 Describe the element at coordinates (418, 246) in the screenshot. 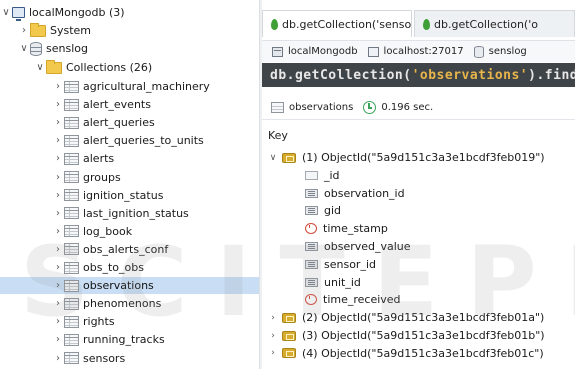

I see `field-row: observed_value` at that location.